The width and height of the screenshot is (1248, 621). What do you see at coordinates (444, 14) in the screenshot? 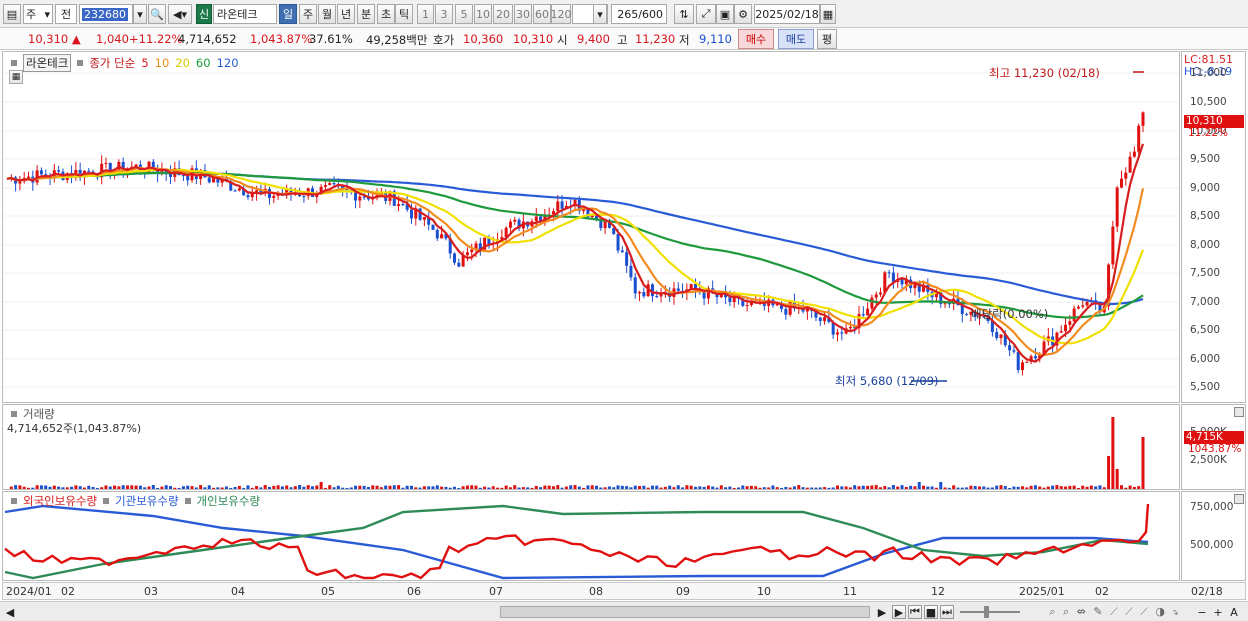
I see `period-number-3: 3` at bounding box center [444, 14].